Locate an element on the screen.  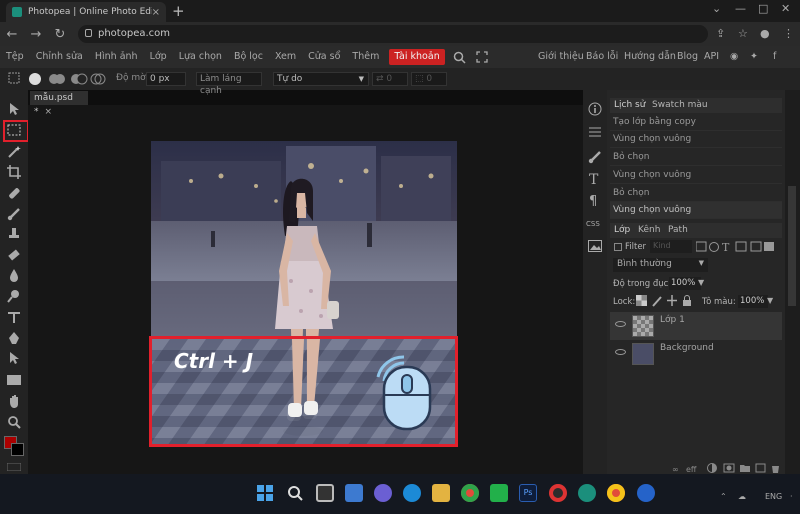
healing-brush-tool-icon is located at coordinates (14, 193).